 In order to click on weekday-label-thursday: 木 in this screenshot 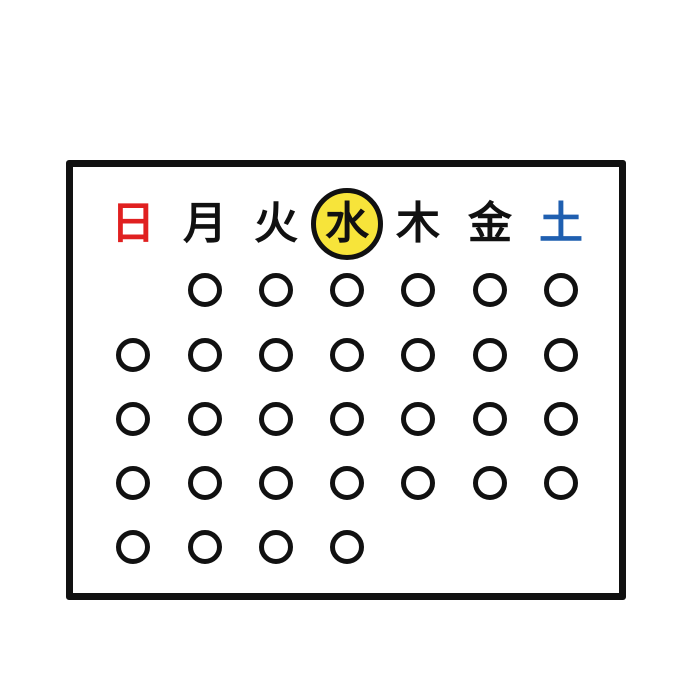, I will do `click(418, 223)`.